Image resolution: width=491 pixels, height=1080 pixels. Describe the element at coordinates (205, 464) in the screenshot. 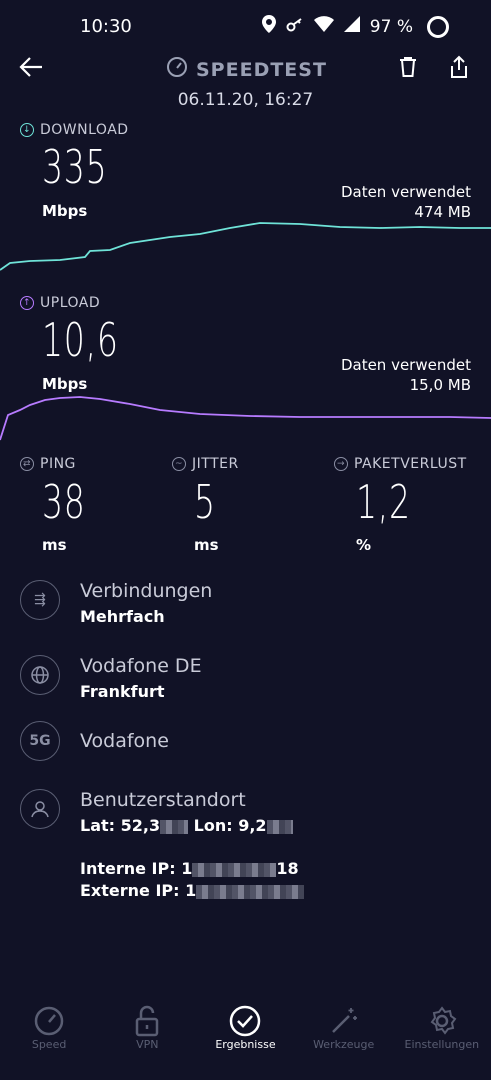

I see `jitter-label: ~ JITTER` at that location.